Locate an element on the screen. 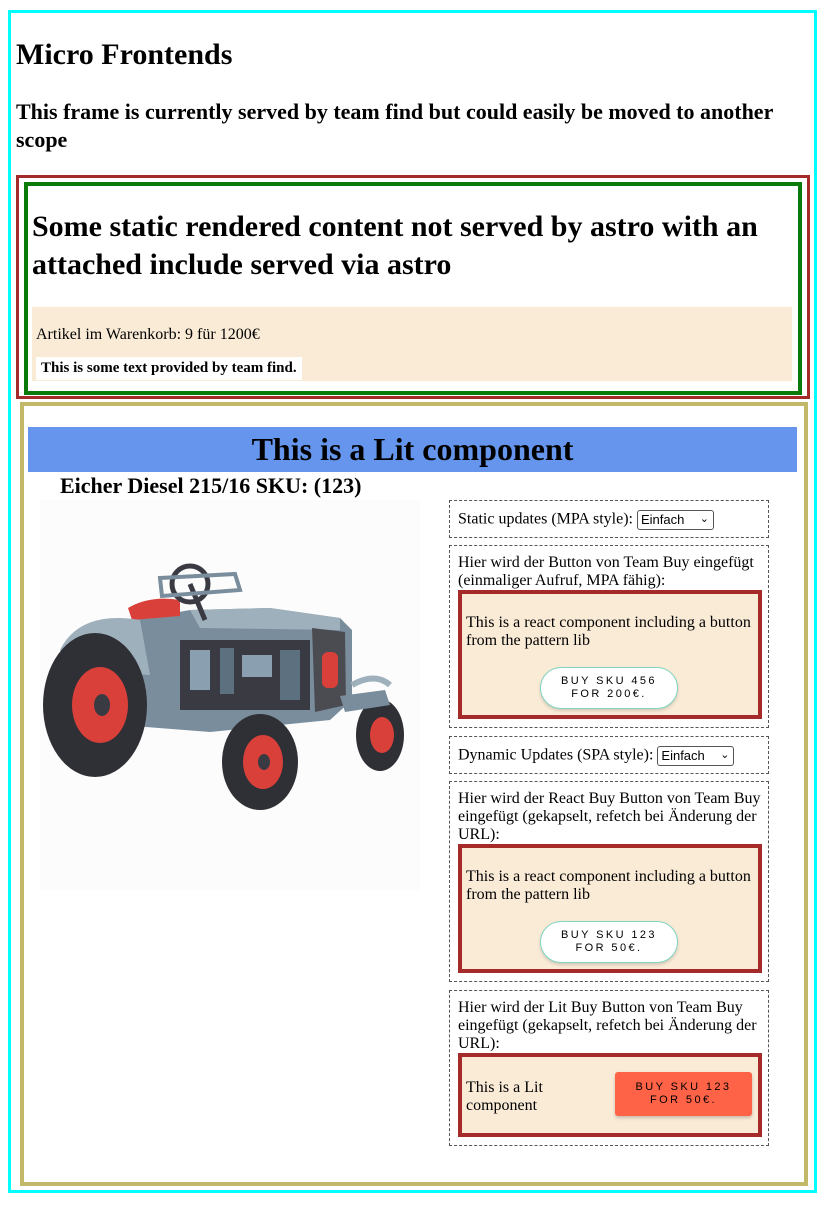  dynamic-updates-block: Dynamic Updates (SPA style): Einfach ⌄ is located at coordinates (609, 755).